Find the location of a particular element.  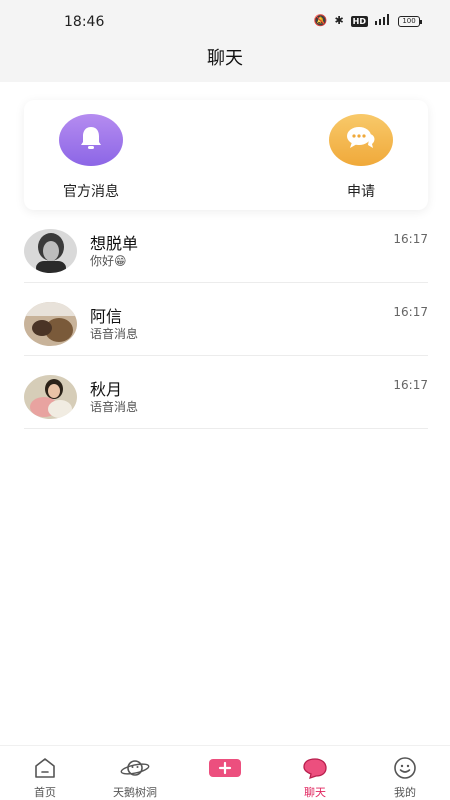

chat-preview: 你好😁 is located at coordinates (108, 261).